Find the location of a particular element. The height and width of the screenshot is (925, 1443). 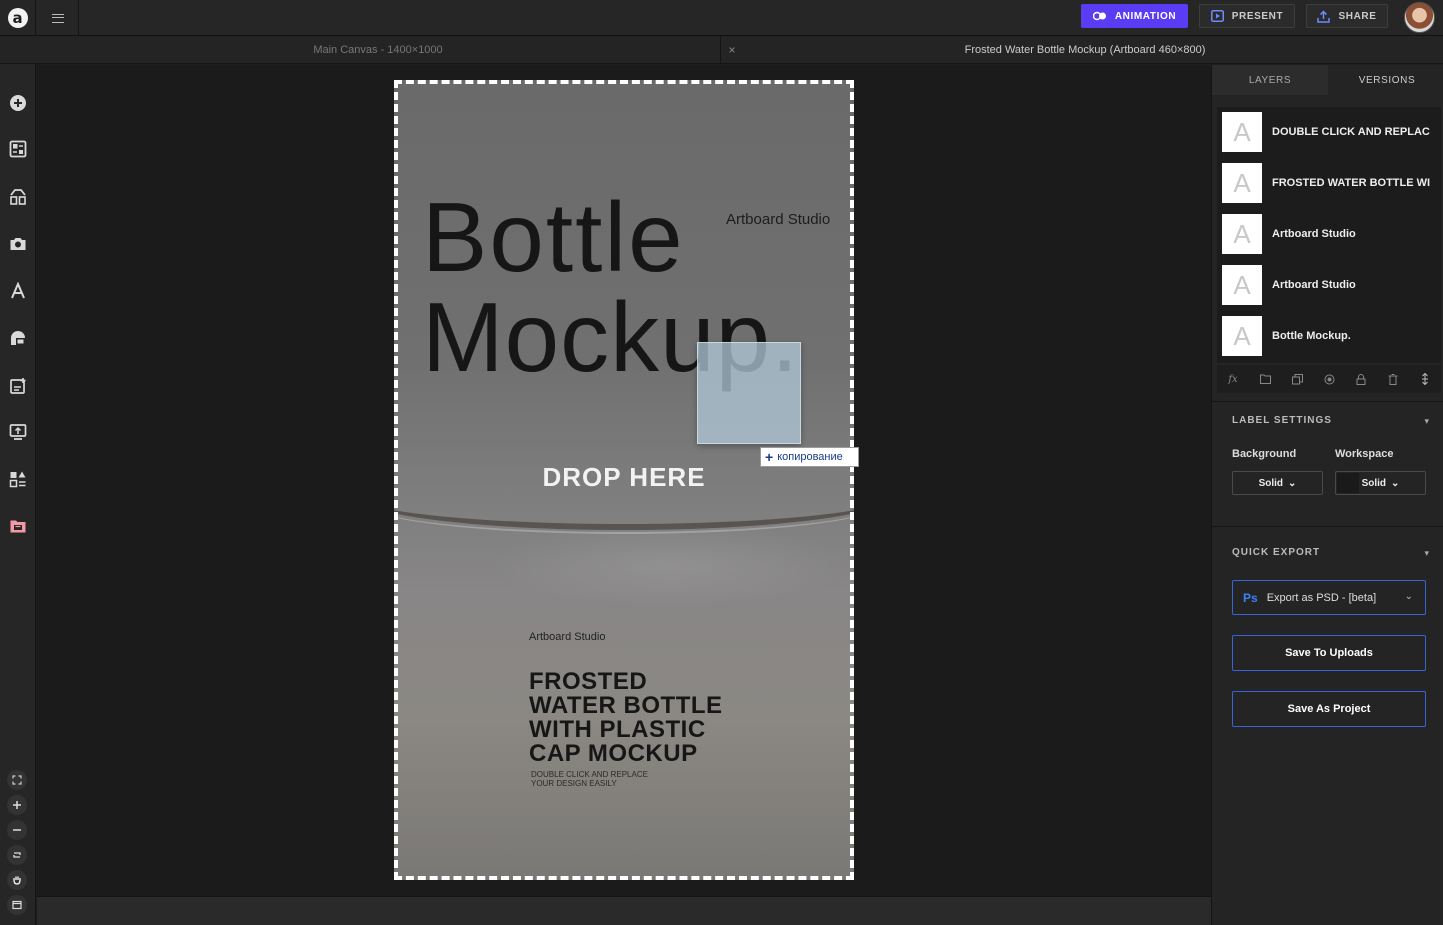

visibility-icon is located at coordinates (1329, 379).